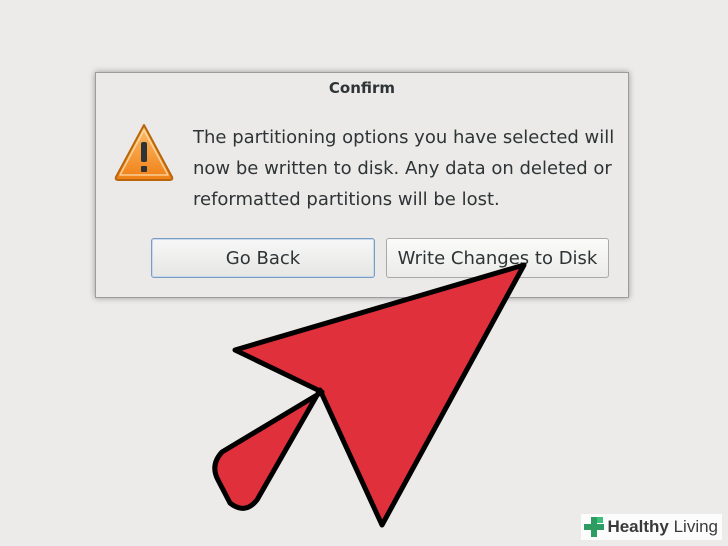 This screenshot has width=728, height=546. Describe the element at coordinates (144, 152) in the screenshot. I see `warning-icon` at that location.